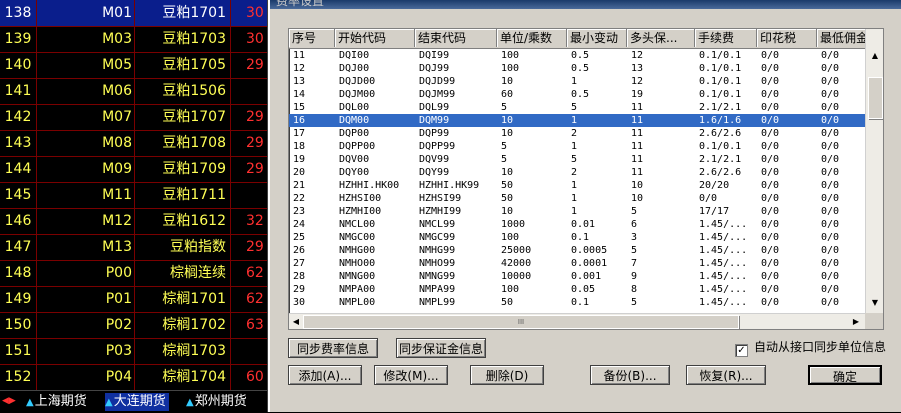  Describe the element at coordinates (634, 289) in the screenshot. I see `cell-long-margin: 8` at that location.